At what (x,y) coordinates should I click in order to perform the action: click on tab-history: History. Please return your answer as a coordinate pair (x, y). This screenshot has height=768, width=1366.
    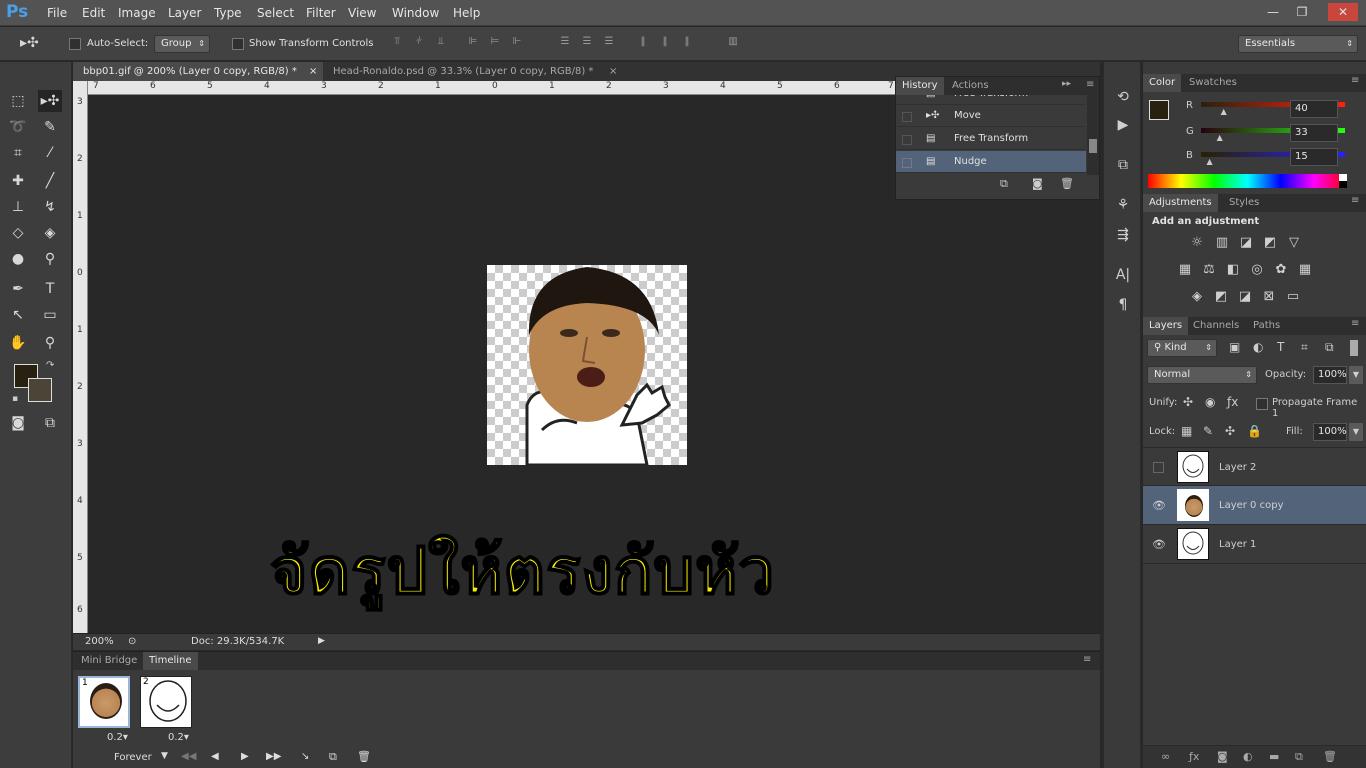
    Looking at the image, I should click on (920, 86).